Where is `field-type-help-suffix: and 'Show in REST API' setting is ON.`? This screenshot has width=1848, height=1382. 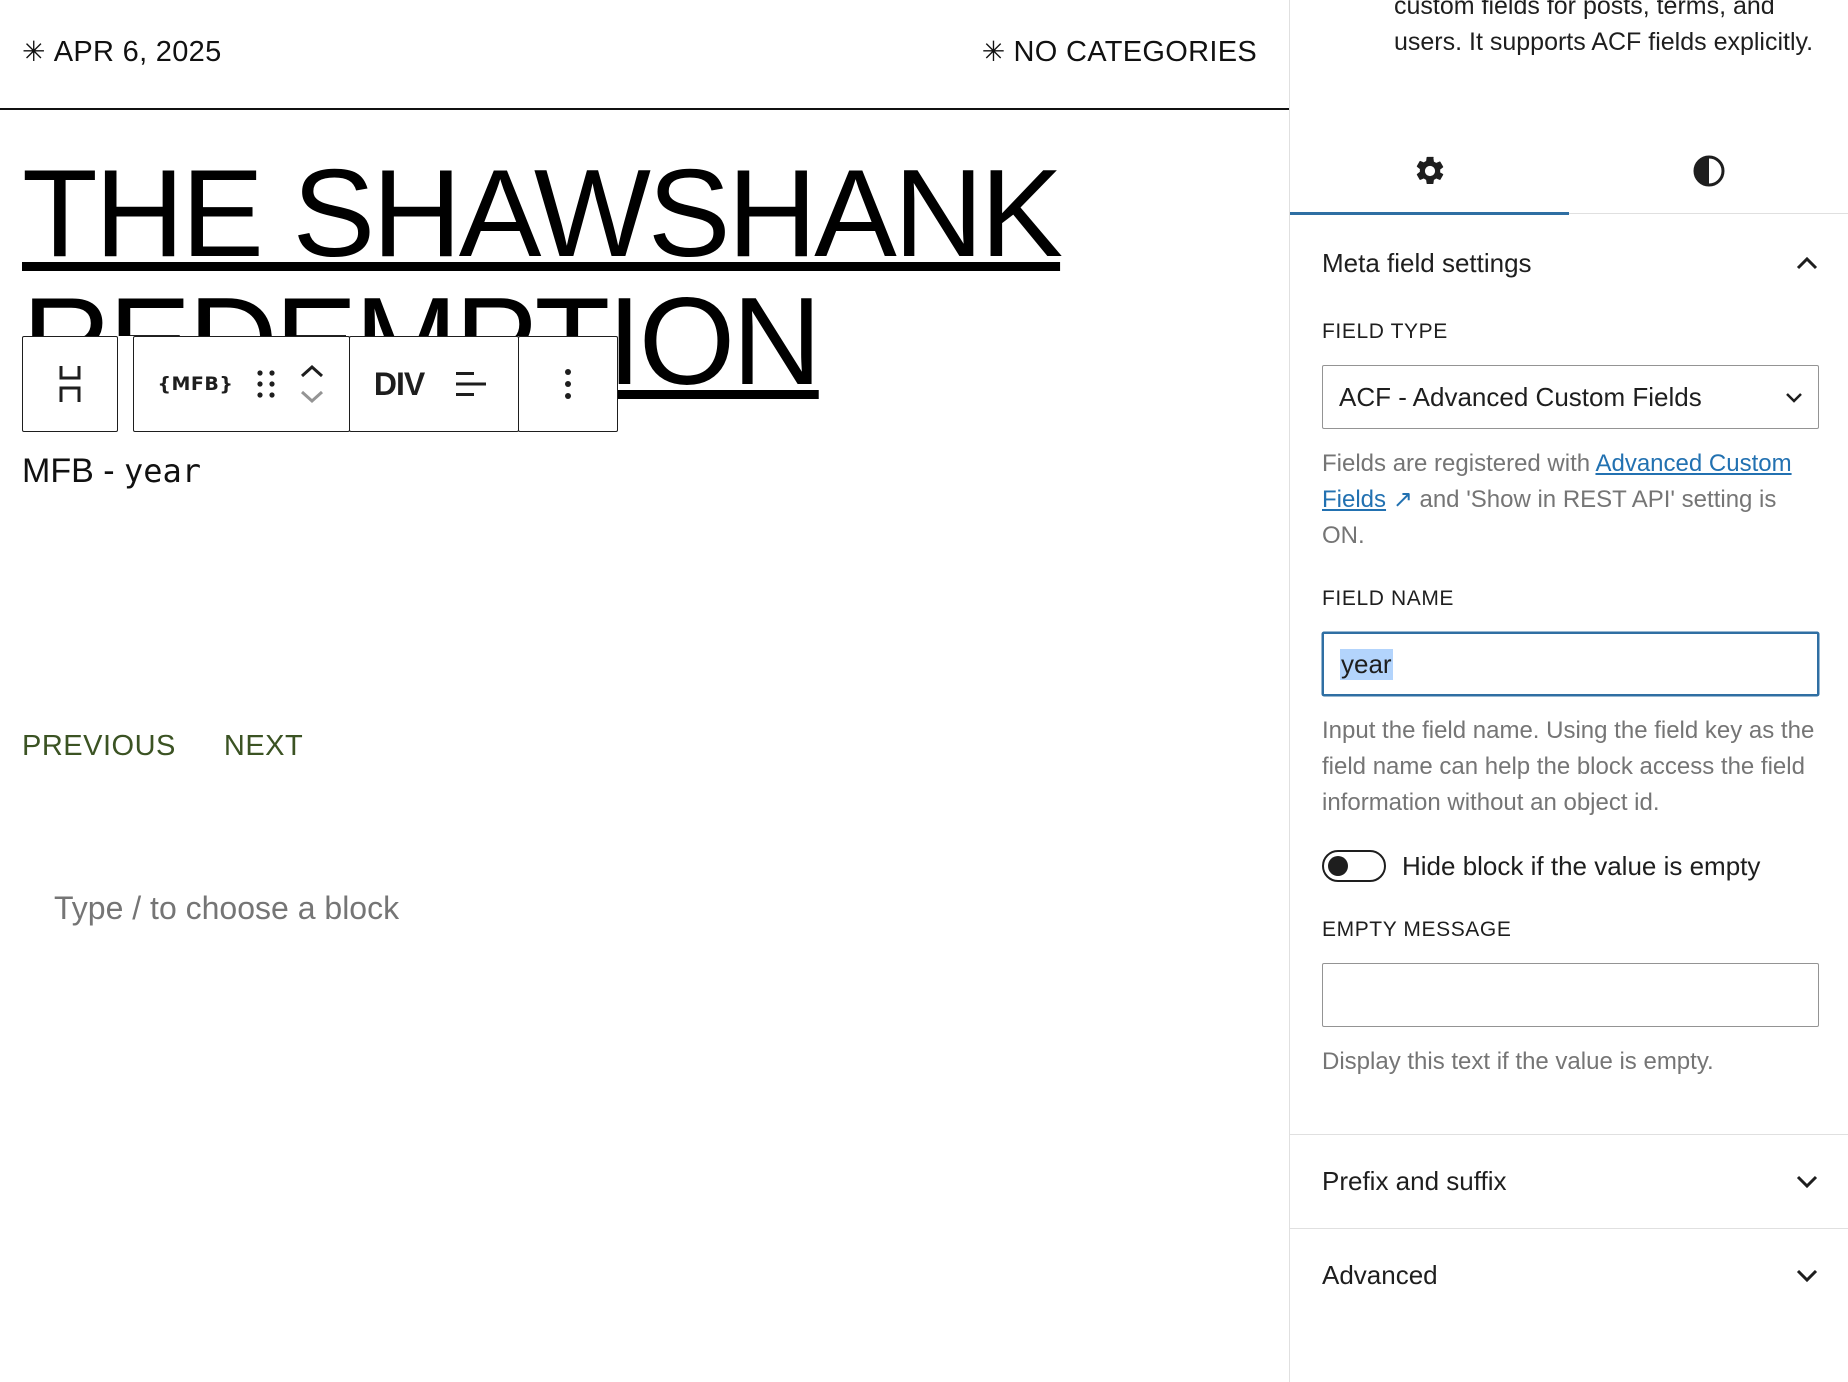
field-type-help-suffix: and 'Show in REST API' setting is ON. is located at coordinates (1549, 517).